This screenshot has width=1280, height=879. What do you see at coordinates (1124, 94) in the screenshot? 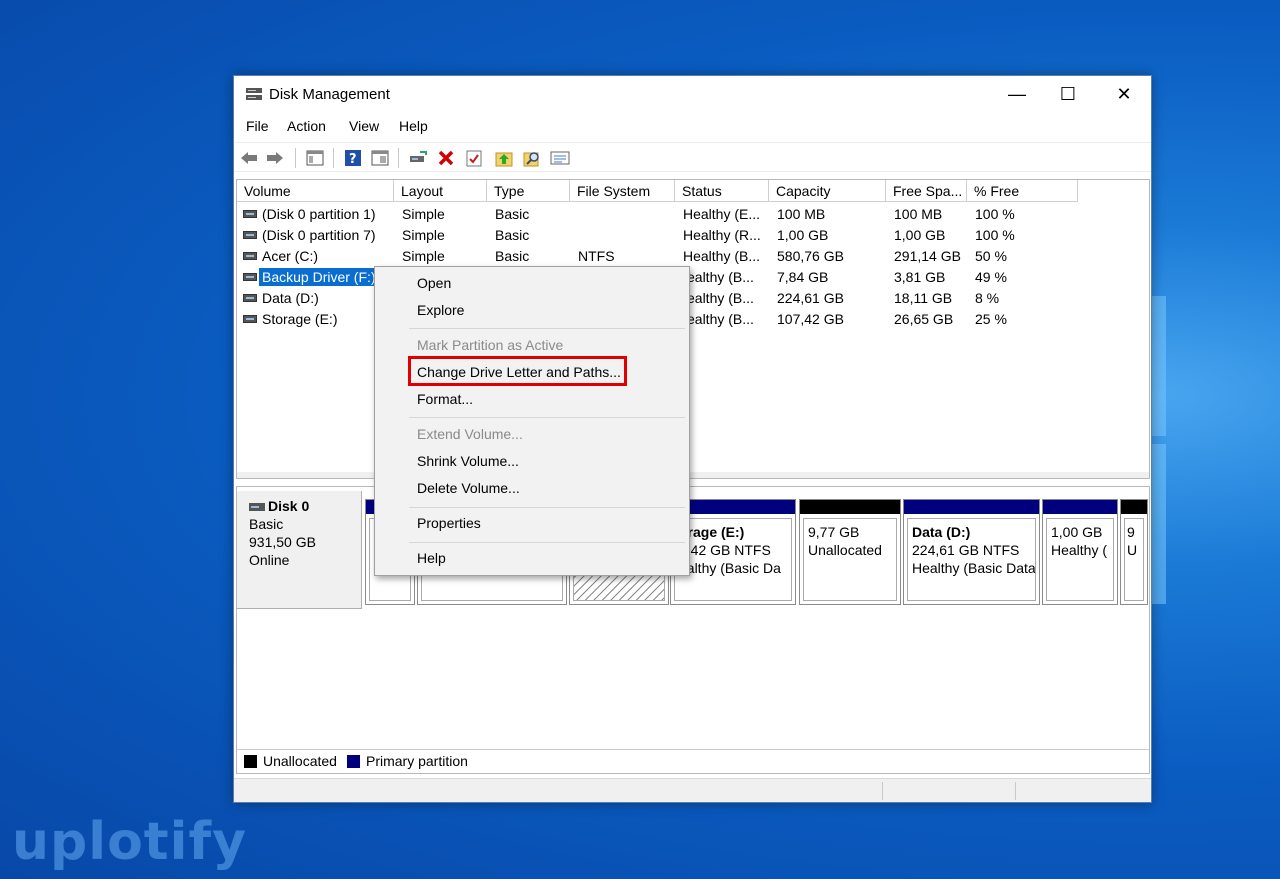
I see `close-button: ✕` at bounding box center [1124, 94].